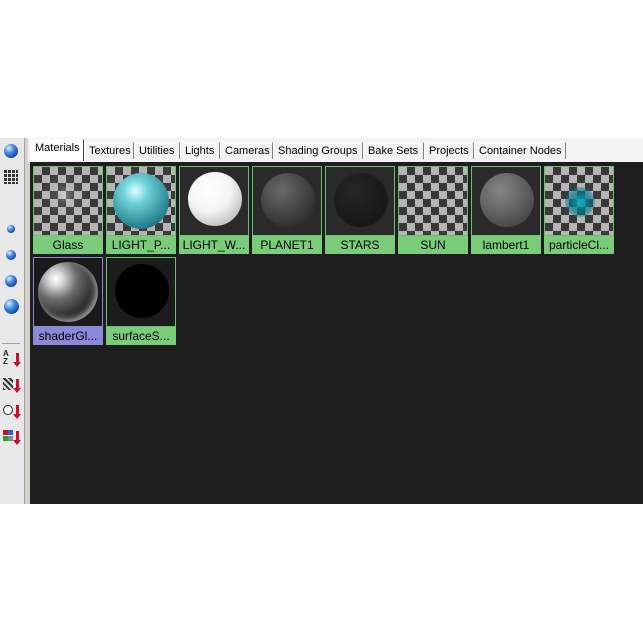  What do you see at coordinates (449, 150) in the screenshot?
I see `tab-projects: Projects` at bounding box center [449, 150].